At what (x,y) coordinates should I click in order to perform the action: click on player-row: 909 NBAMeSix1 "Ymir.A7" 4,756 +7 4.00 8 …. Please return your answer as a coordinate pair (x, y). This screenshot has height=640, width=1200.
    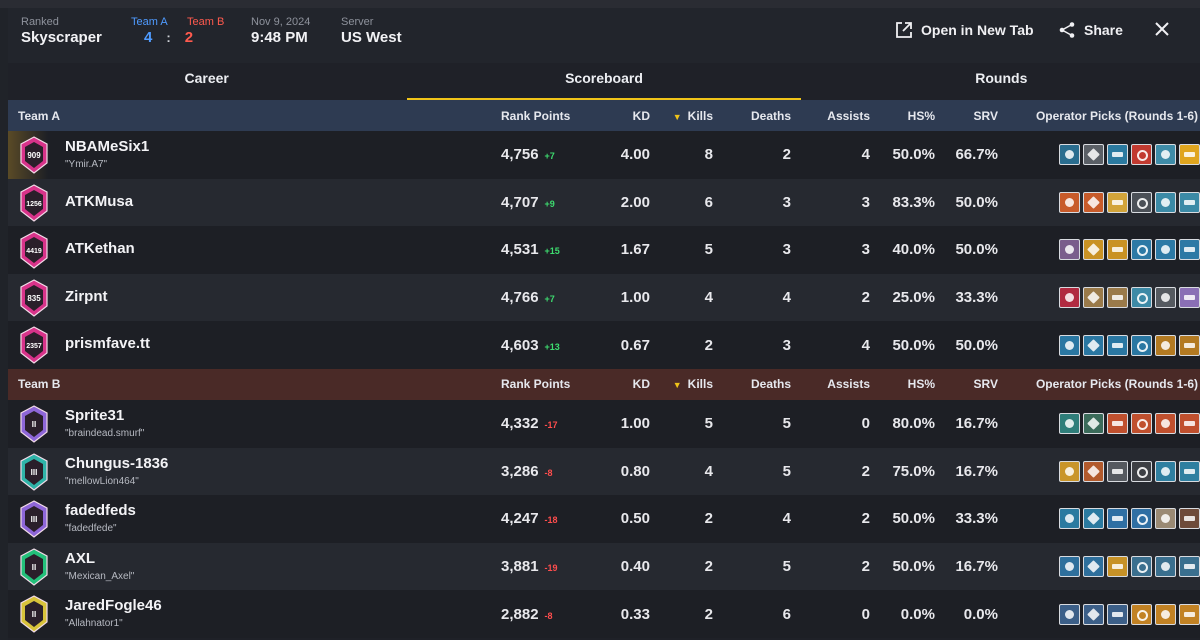
    Looking at the image, I should click on (604, 155).